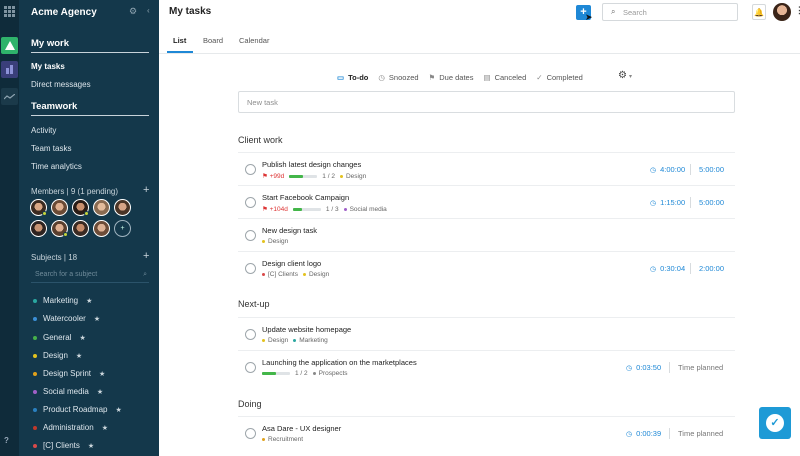  Describe the element at coordinates (64, 12) in the screenshot. I see `workspace-name: Acme Agency` at that location.